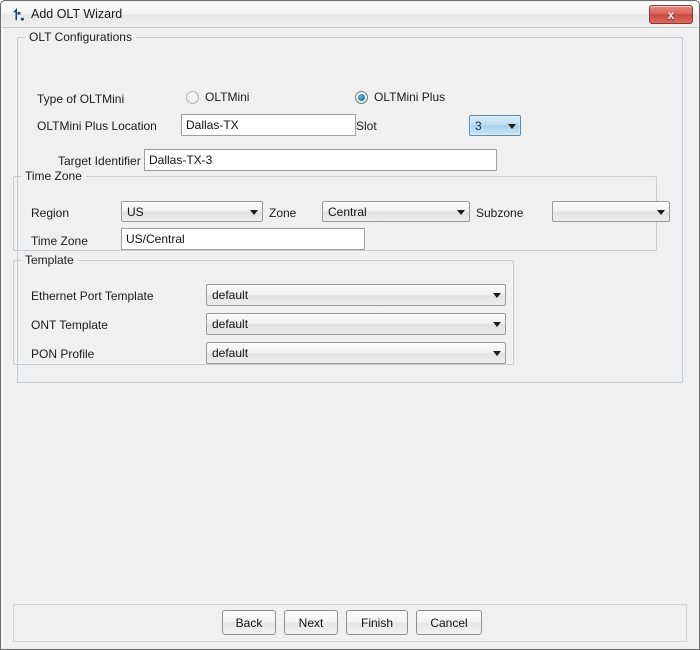 This screenshot has height=650, width=700. I want to click on cancel-button: Cancel, so click(449, 622).